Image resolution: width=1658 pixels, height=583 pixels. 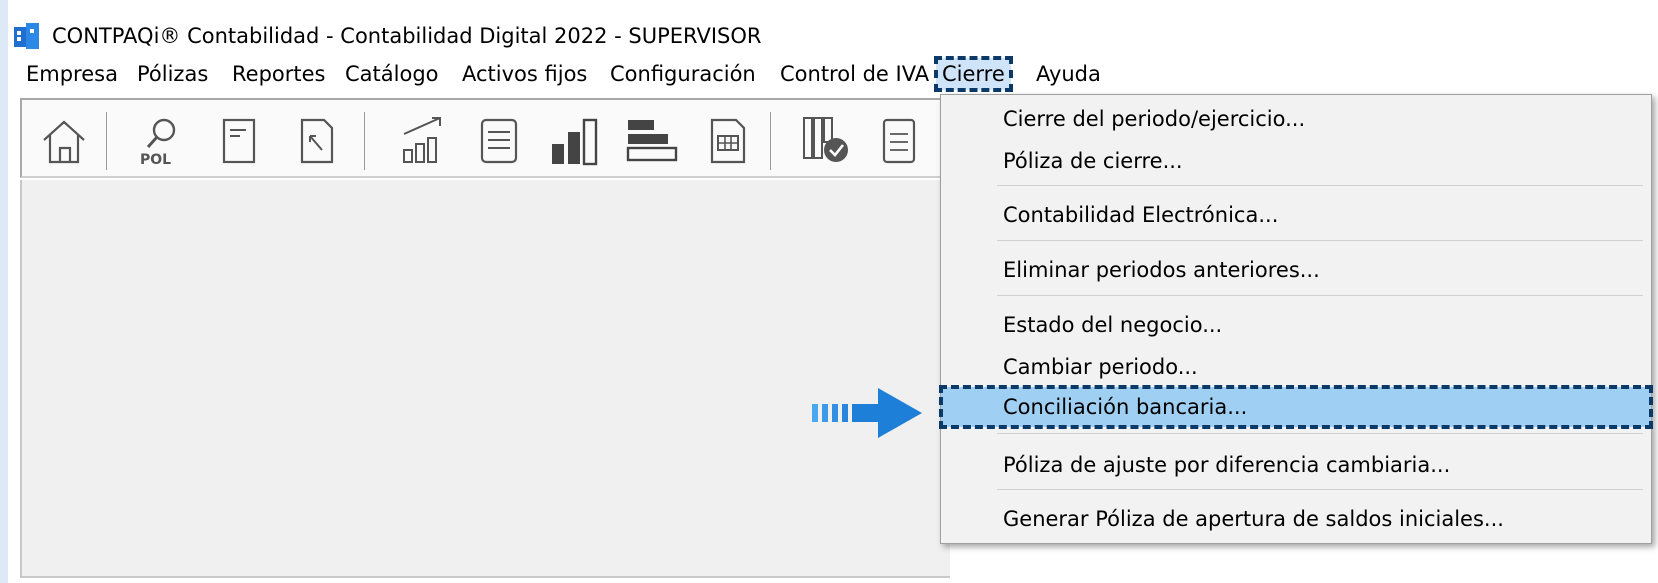 What do you see at coordinates (155, 160) in the screenshot?
I see `pol-label: POL` at bounding box center [155, 160].